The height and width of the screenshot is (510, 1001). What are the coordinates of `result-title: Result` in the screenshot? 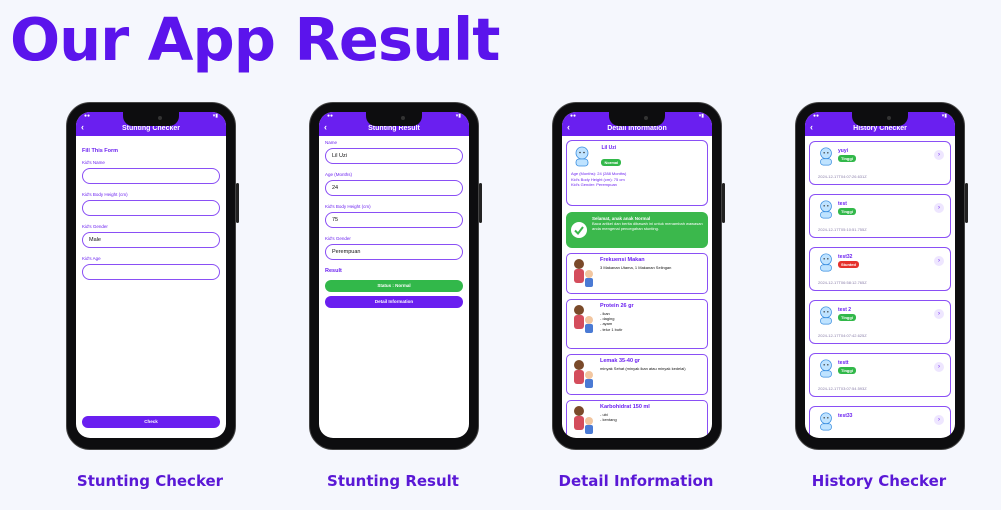 It's located at (333, 271).